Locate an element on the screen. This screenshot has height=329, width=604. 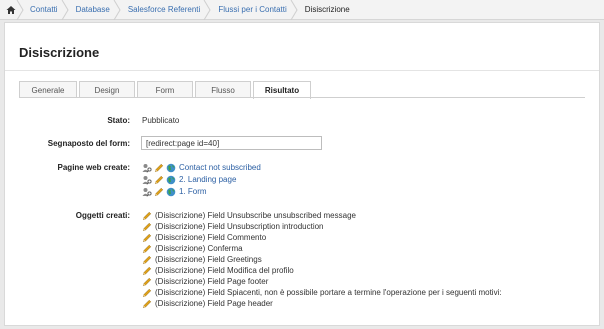
tab-form: Form is located at coordinates (165, 89).